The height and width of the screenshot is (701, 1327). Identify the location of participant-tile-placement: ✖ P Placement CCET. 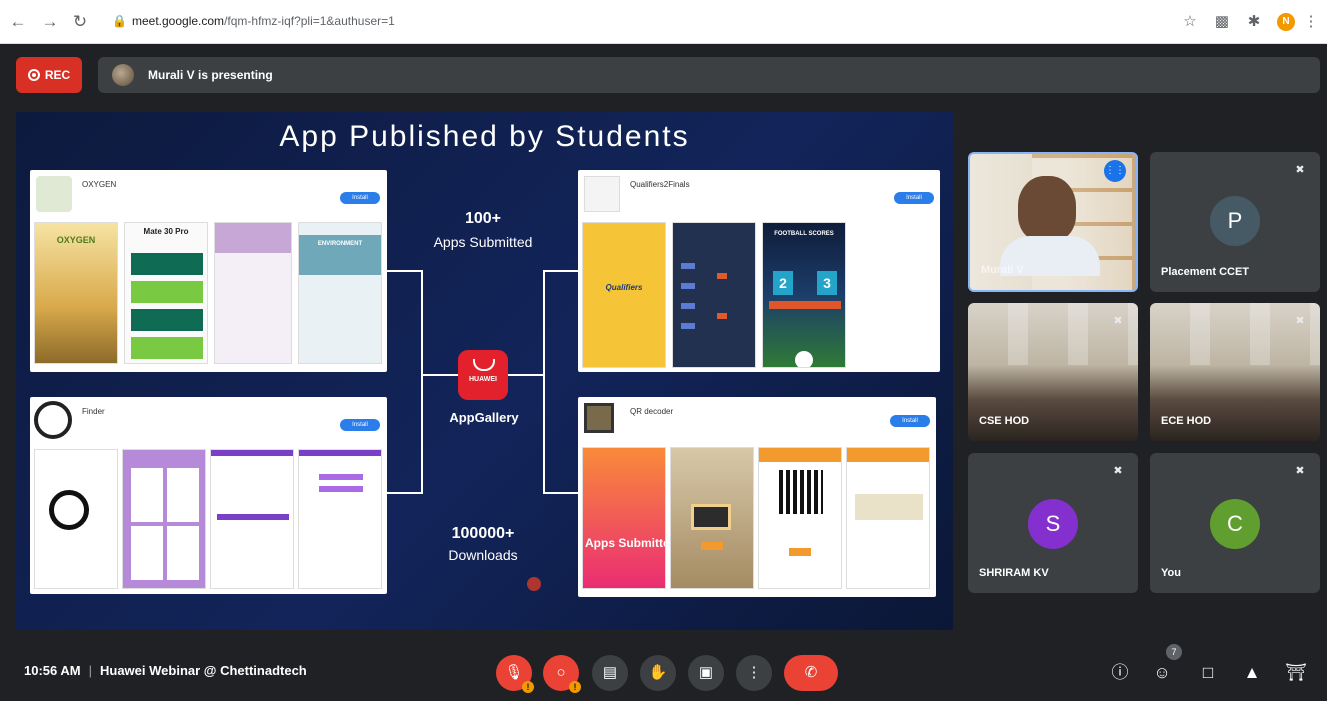
(1235, 222).